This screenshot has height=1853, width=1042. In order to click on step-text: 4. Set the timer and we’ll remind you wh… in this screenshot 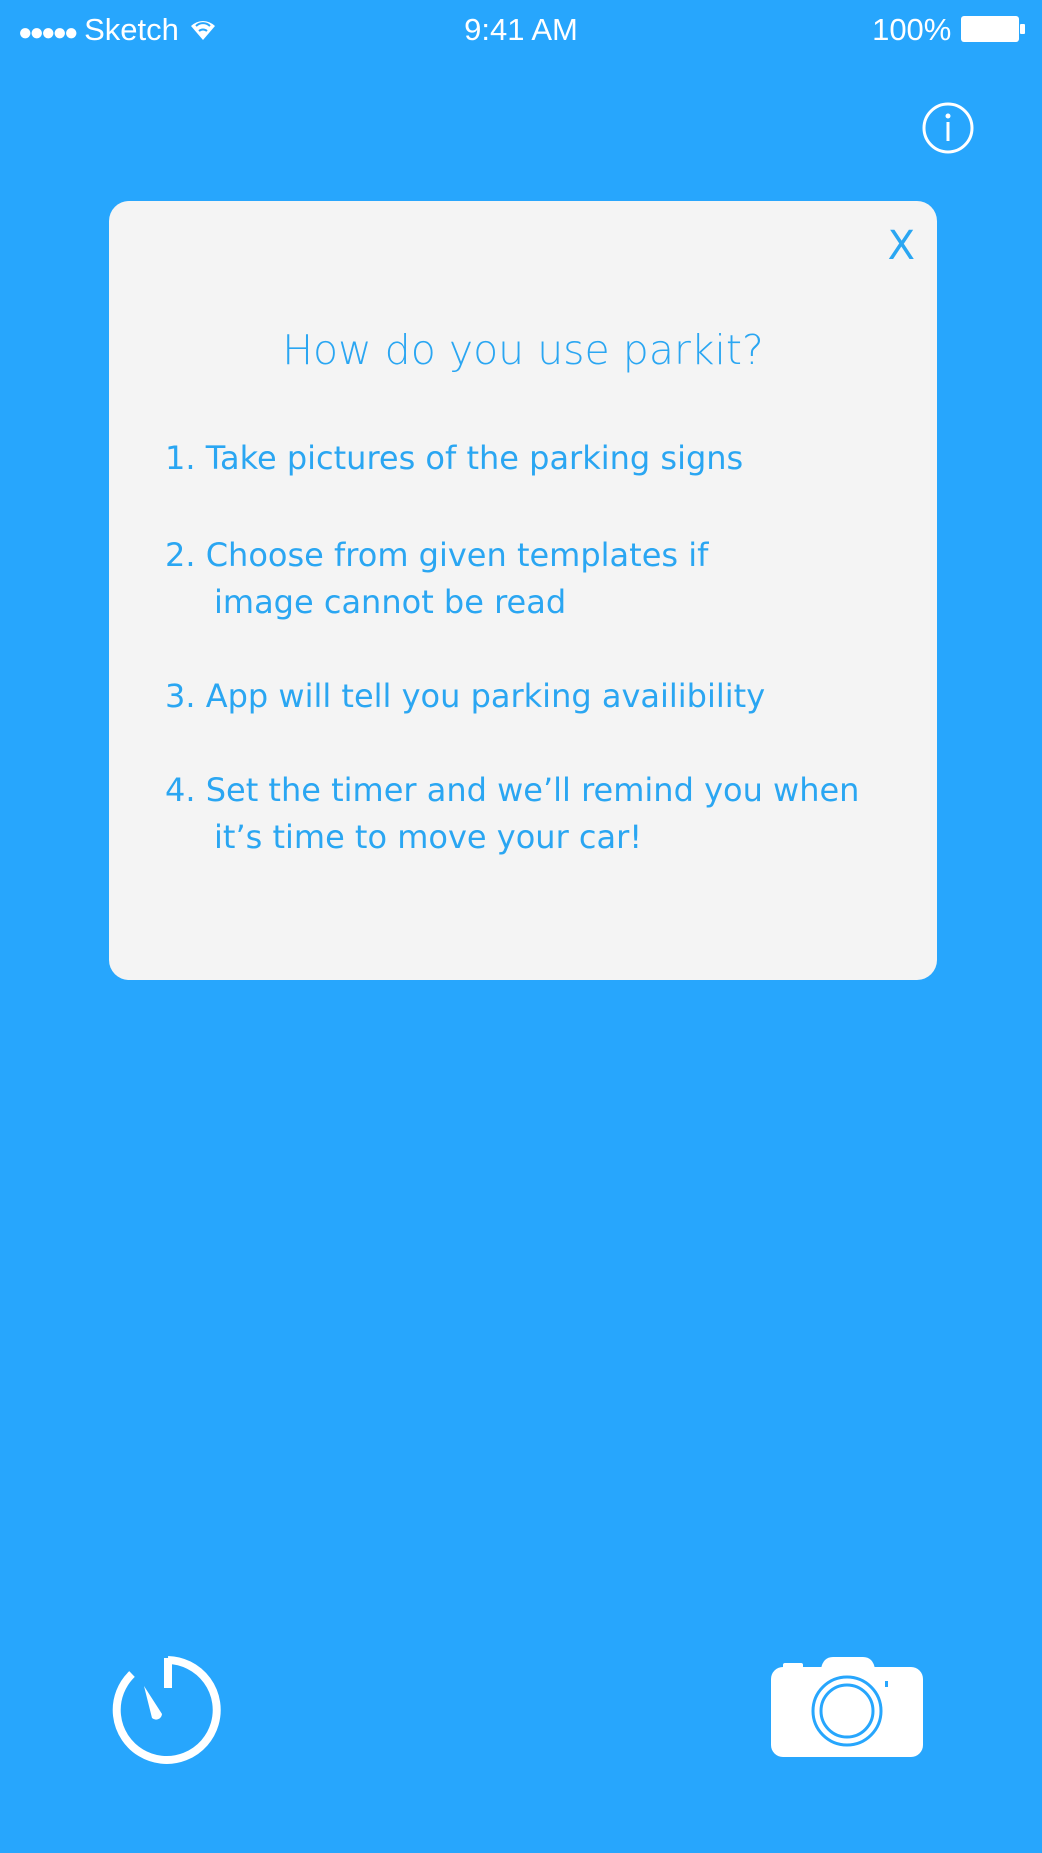, I will do `click(512, 790)`.